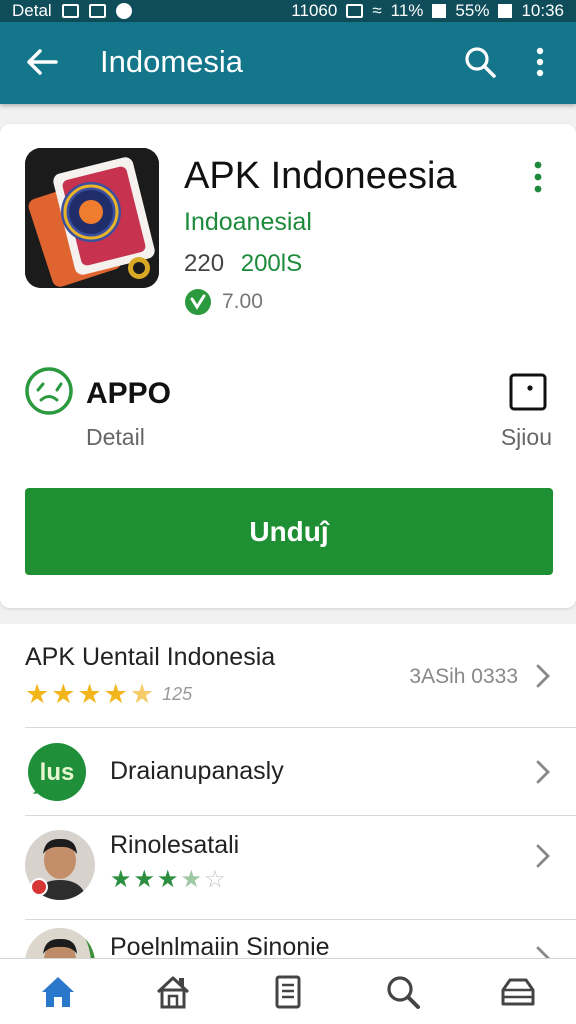  Describe the element at coordinates (175, 845) in the screenshot. I see `list-item-title: Rinolesatali` at that location.